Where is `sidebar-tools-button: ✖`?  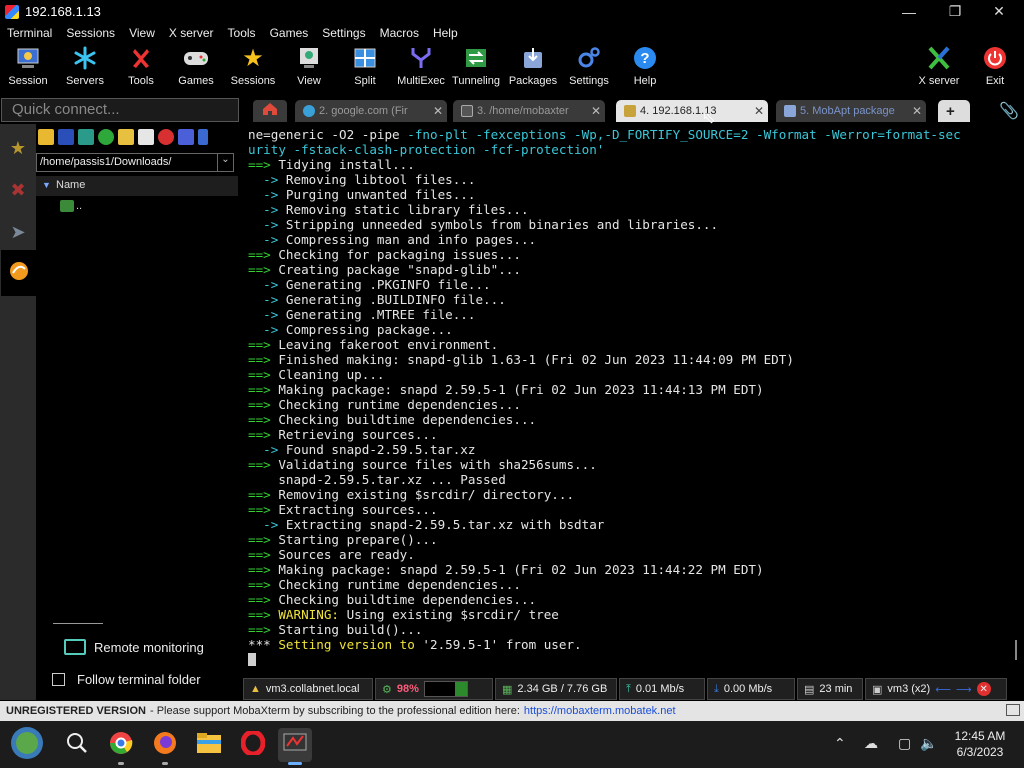
sidebar-tools-button: ✖ is located at coordinates (18, 190).